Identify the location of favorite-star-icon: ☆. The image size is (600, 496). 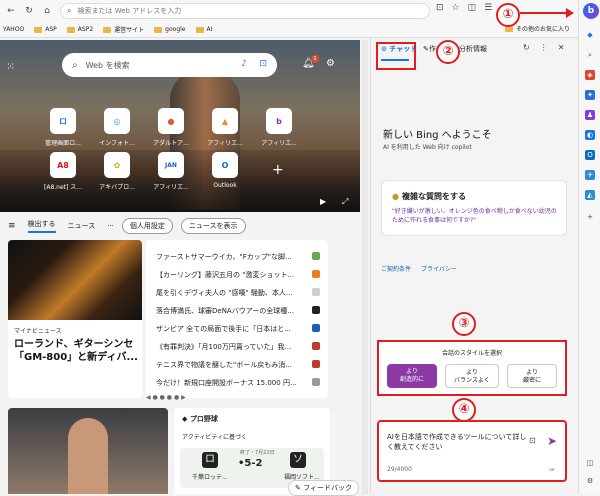
(456, 8).